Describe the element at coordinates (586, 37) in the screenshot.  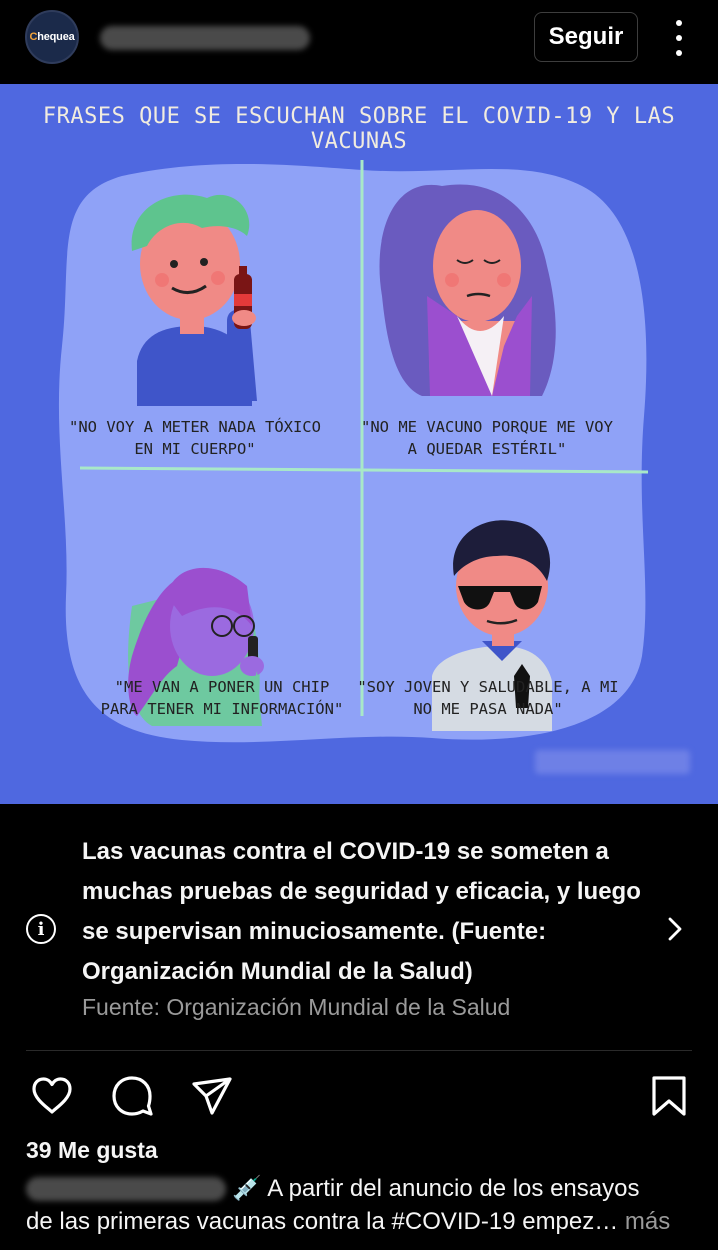
I see `follow-button: Seguir` at that location.